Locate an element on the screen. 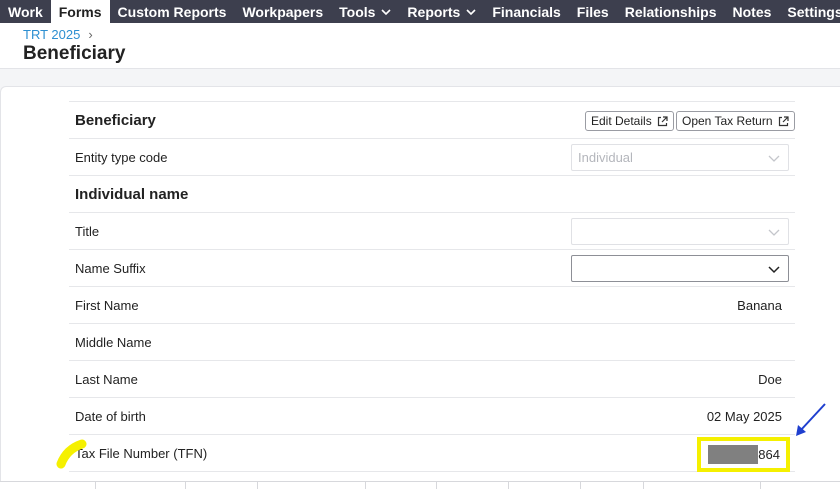 The image size is (840, 489). nav-forms-label: Forms is located at coordinates (80, 11).